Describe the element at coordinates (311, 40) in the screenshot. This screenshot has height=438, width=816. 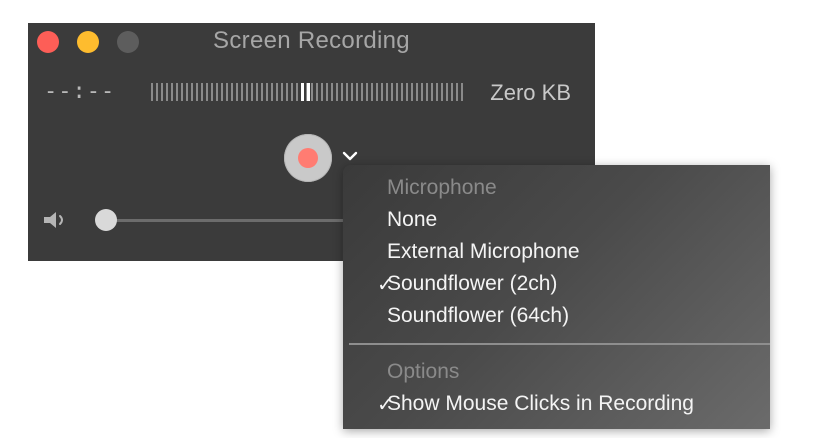
I see `window-title: Screen Recording` at that location.